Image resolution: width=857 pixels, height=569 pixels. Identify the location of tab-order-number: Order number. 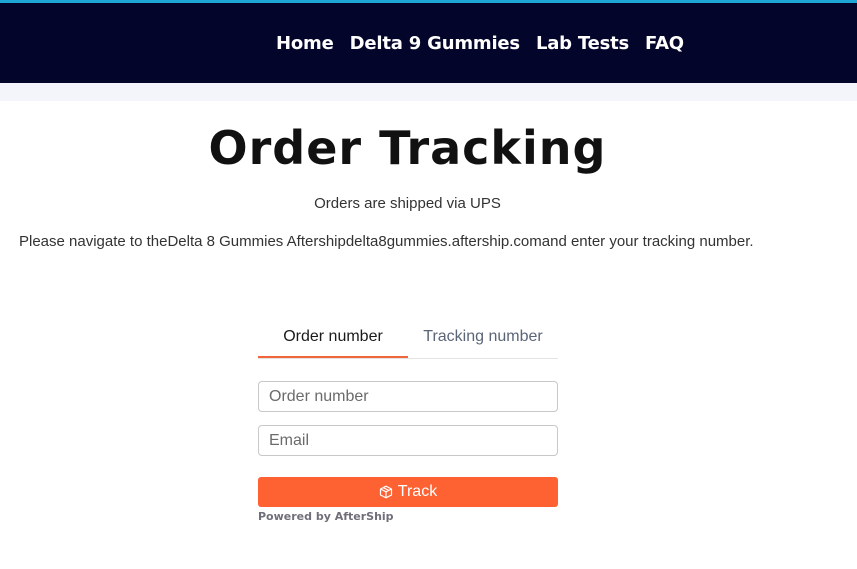
(333, 339).